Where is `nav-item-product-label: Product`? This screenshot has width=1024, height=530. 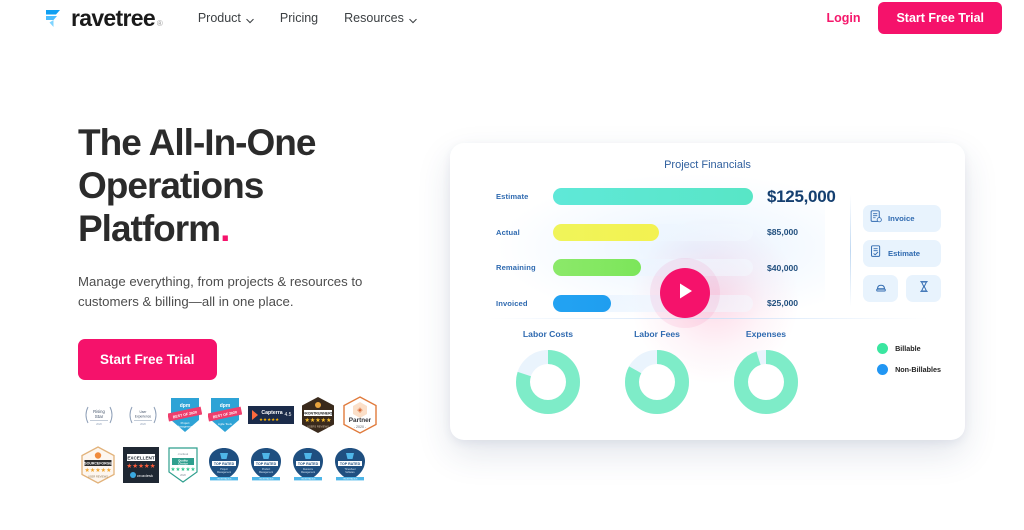 nav-item-product-label: Product is located at coordinates (219, 18).